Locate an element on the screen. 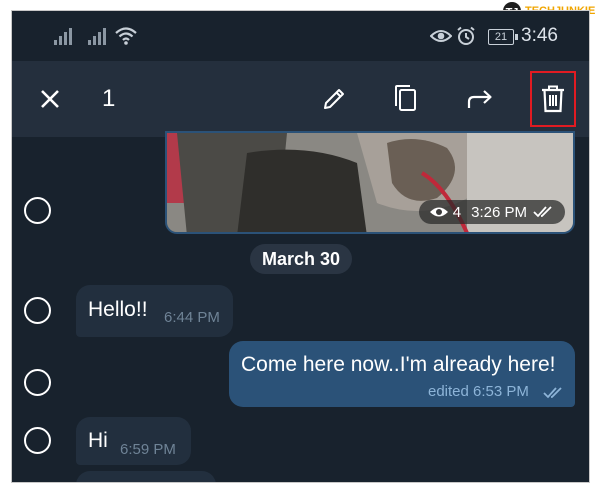 The height and width of the screenshot is (493, 604). close-icon is located at coordinates (50, 99).